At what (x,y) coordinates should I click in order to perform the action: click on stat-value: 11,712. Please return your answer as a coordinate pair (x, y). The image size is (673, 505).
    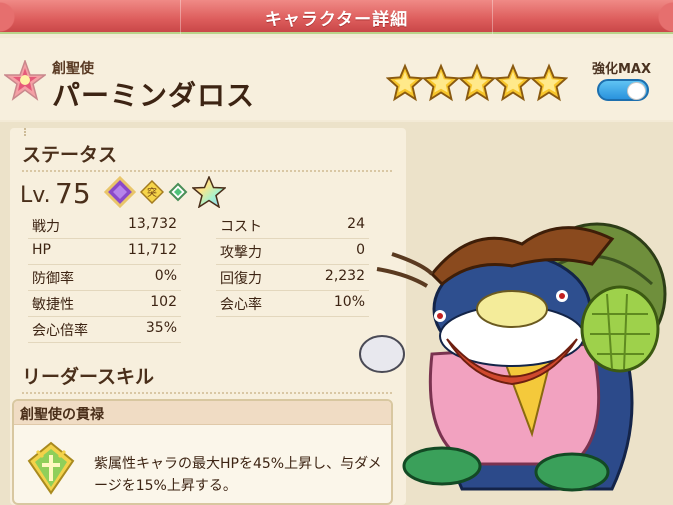
    Looking at the image, I should click on (152, 250).